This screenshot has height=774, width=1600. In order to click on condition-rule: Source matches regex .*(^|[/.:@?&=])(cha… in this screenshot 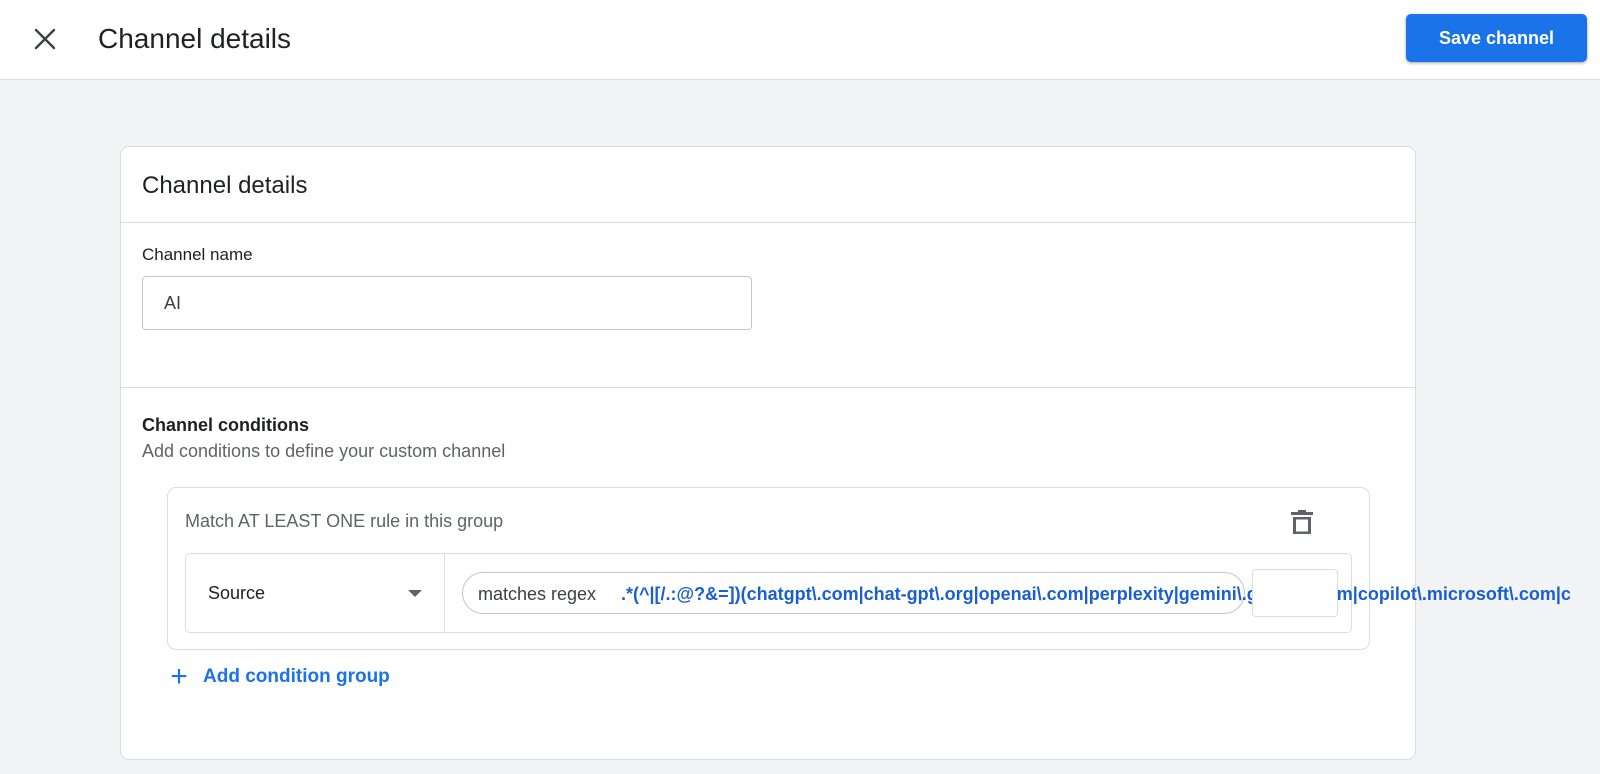, I will do `click(878, 593)`.